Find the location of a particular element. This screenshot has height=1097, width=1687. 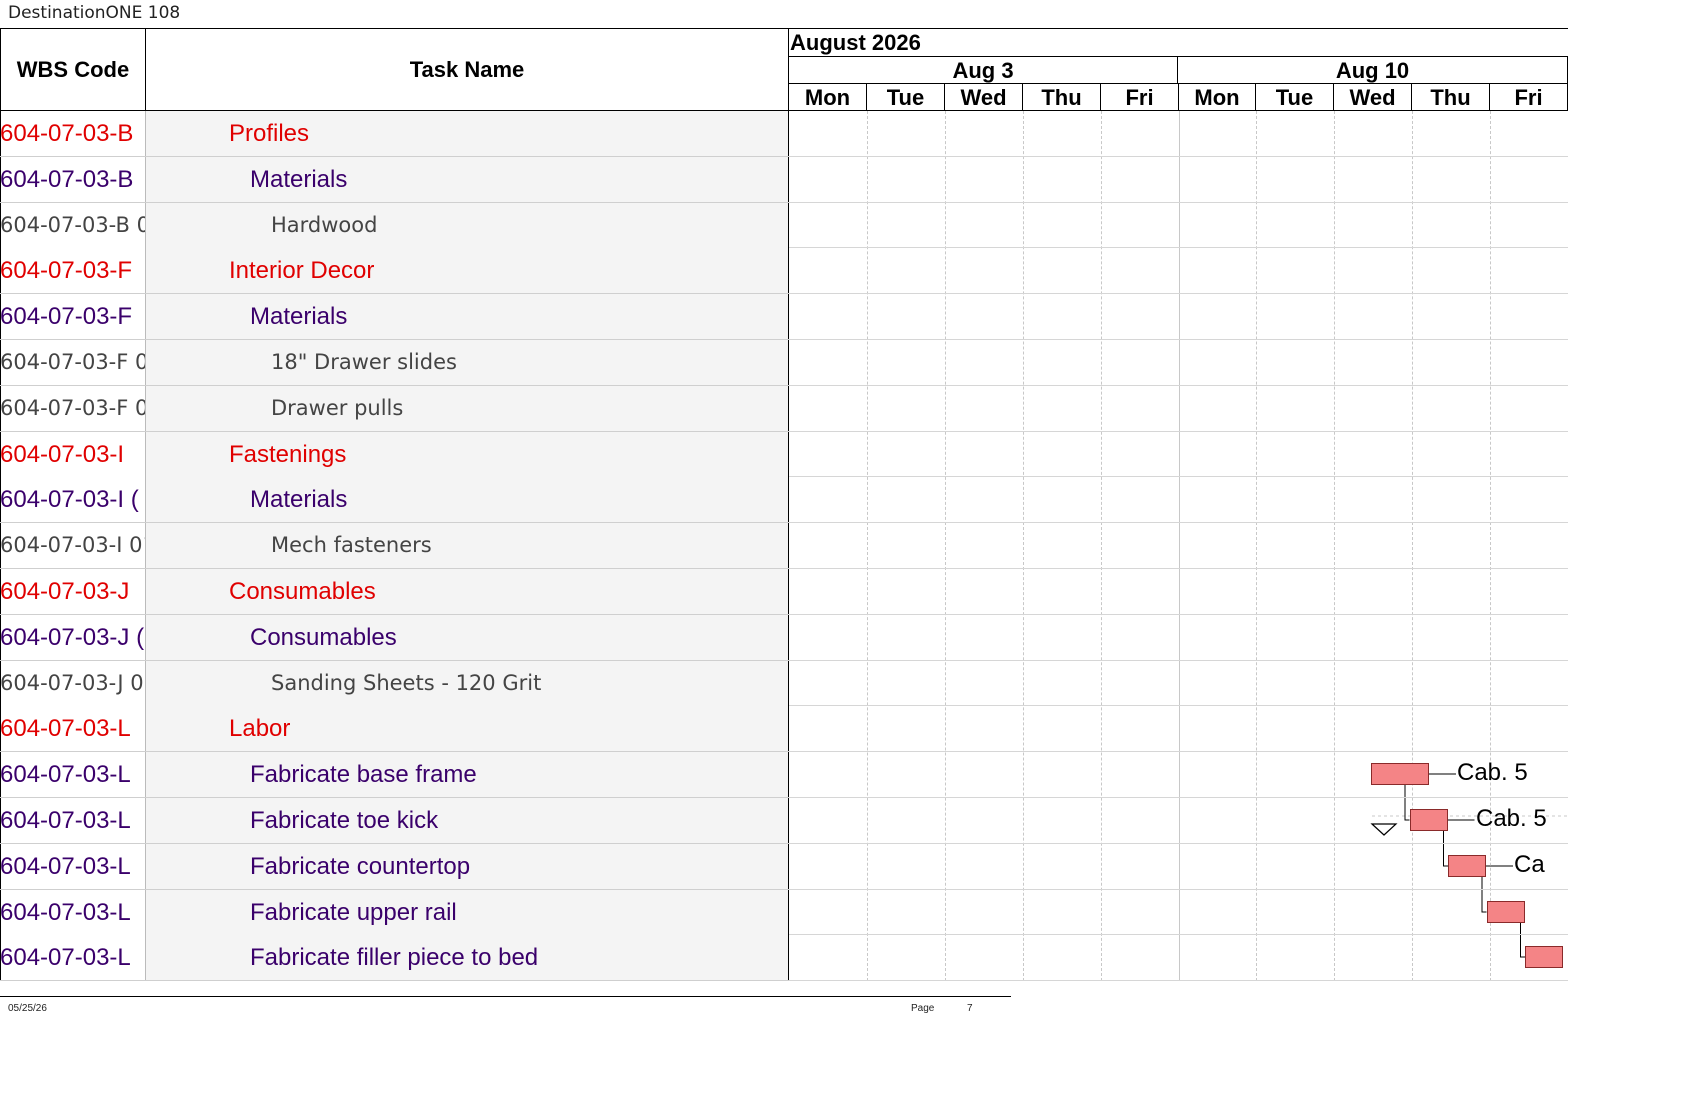

task-name-cell: Fabricate toe kick is located at coordinates (467, 820).